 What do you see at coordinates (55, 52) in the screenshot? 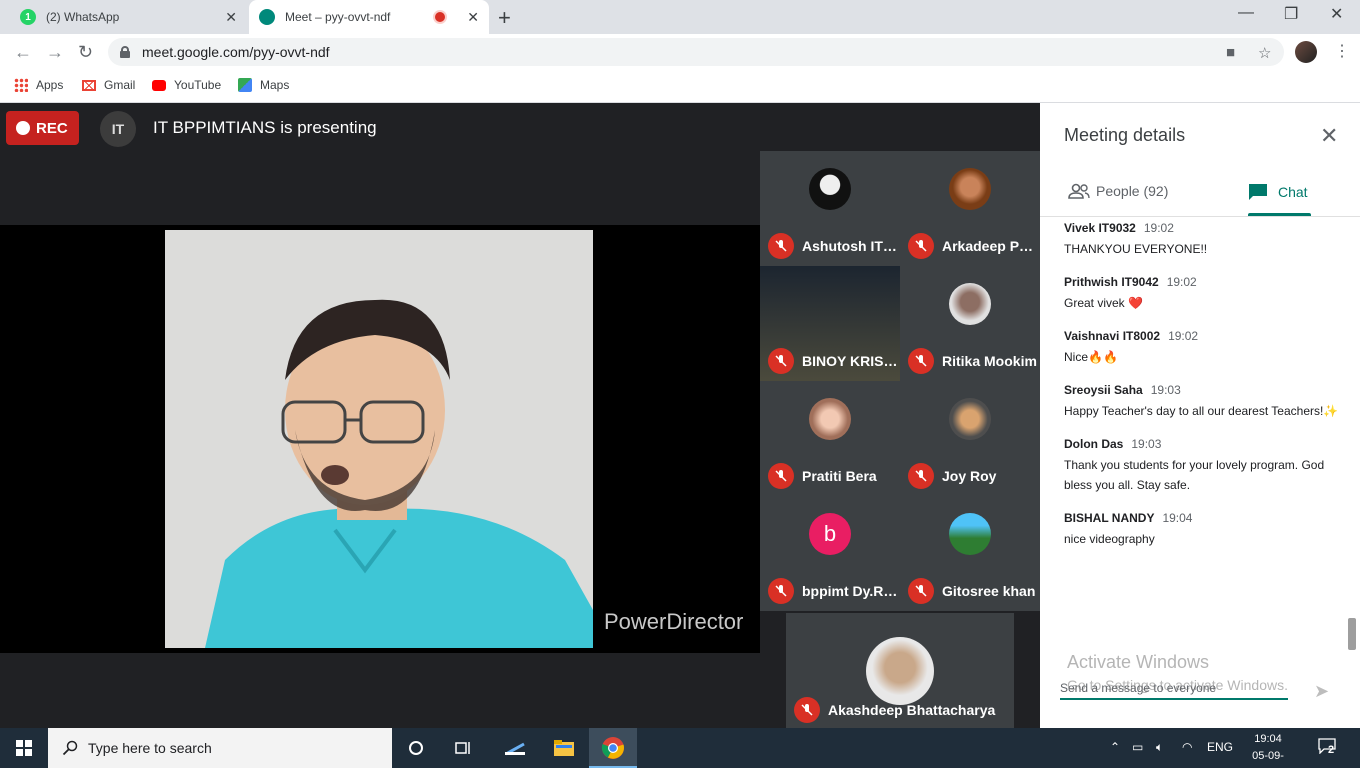
I see `forward-icon: →` at bounding box center [55, 52].